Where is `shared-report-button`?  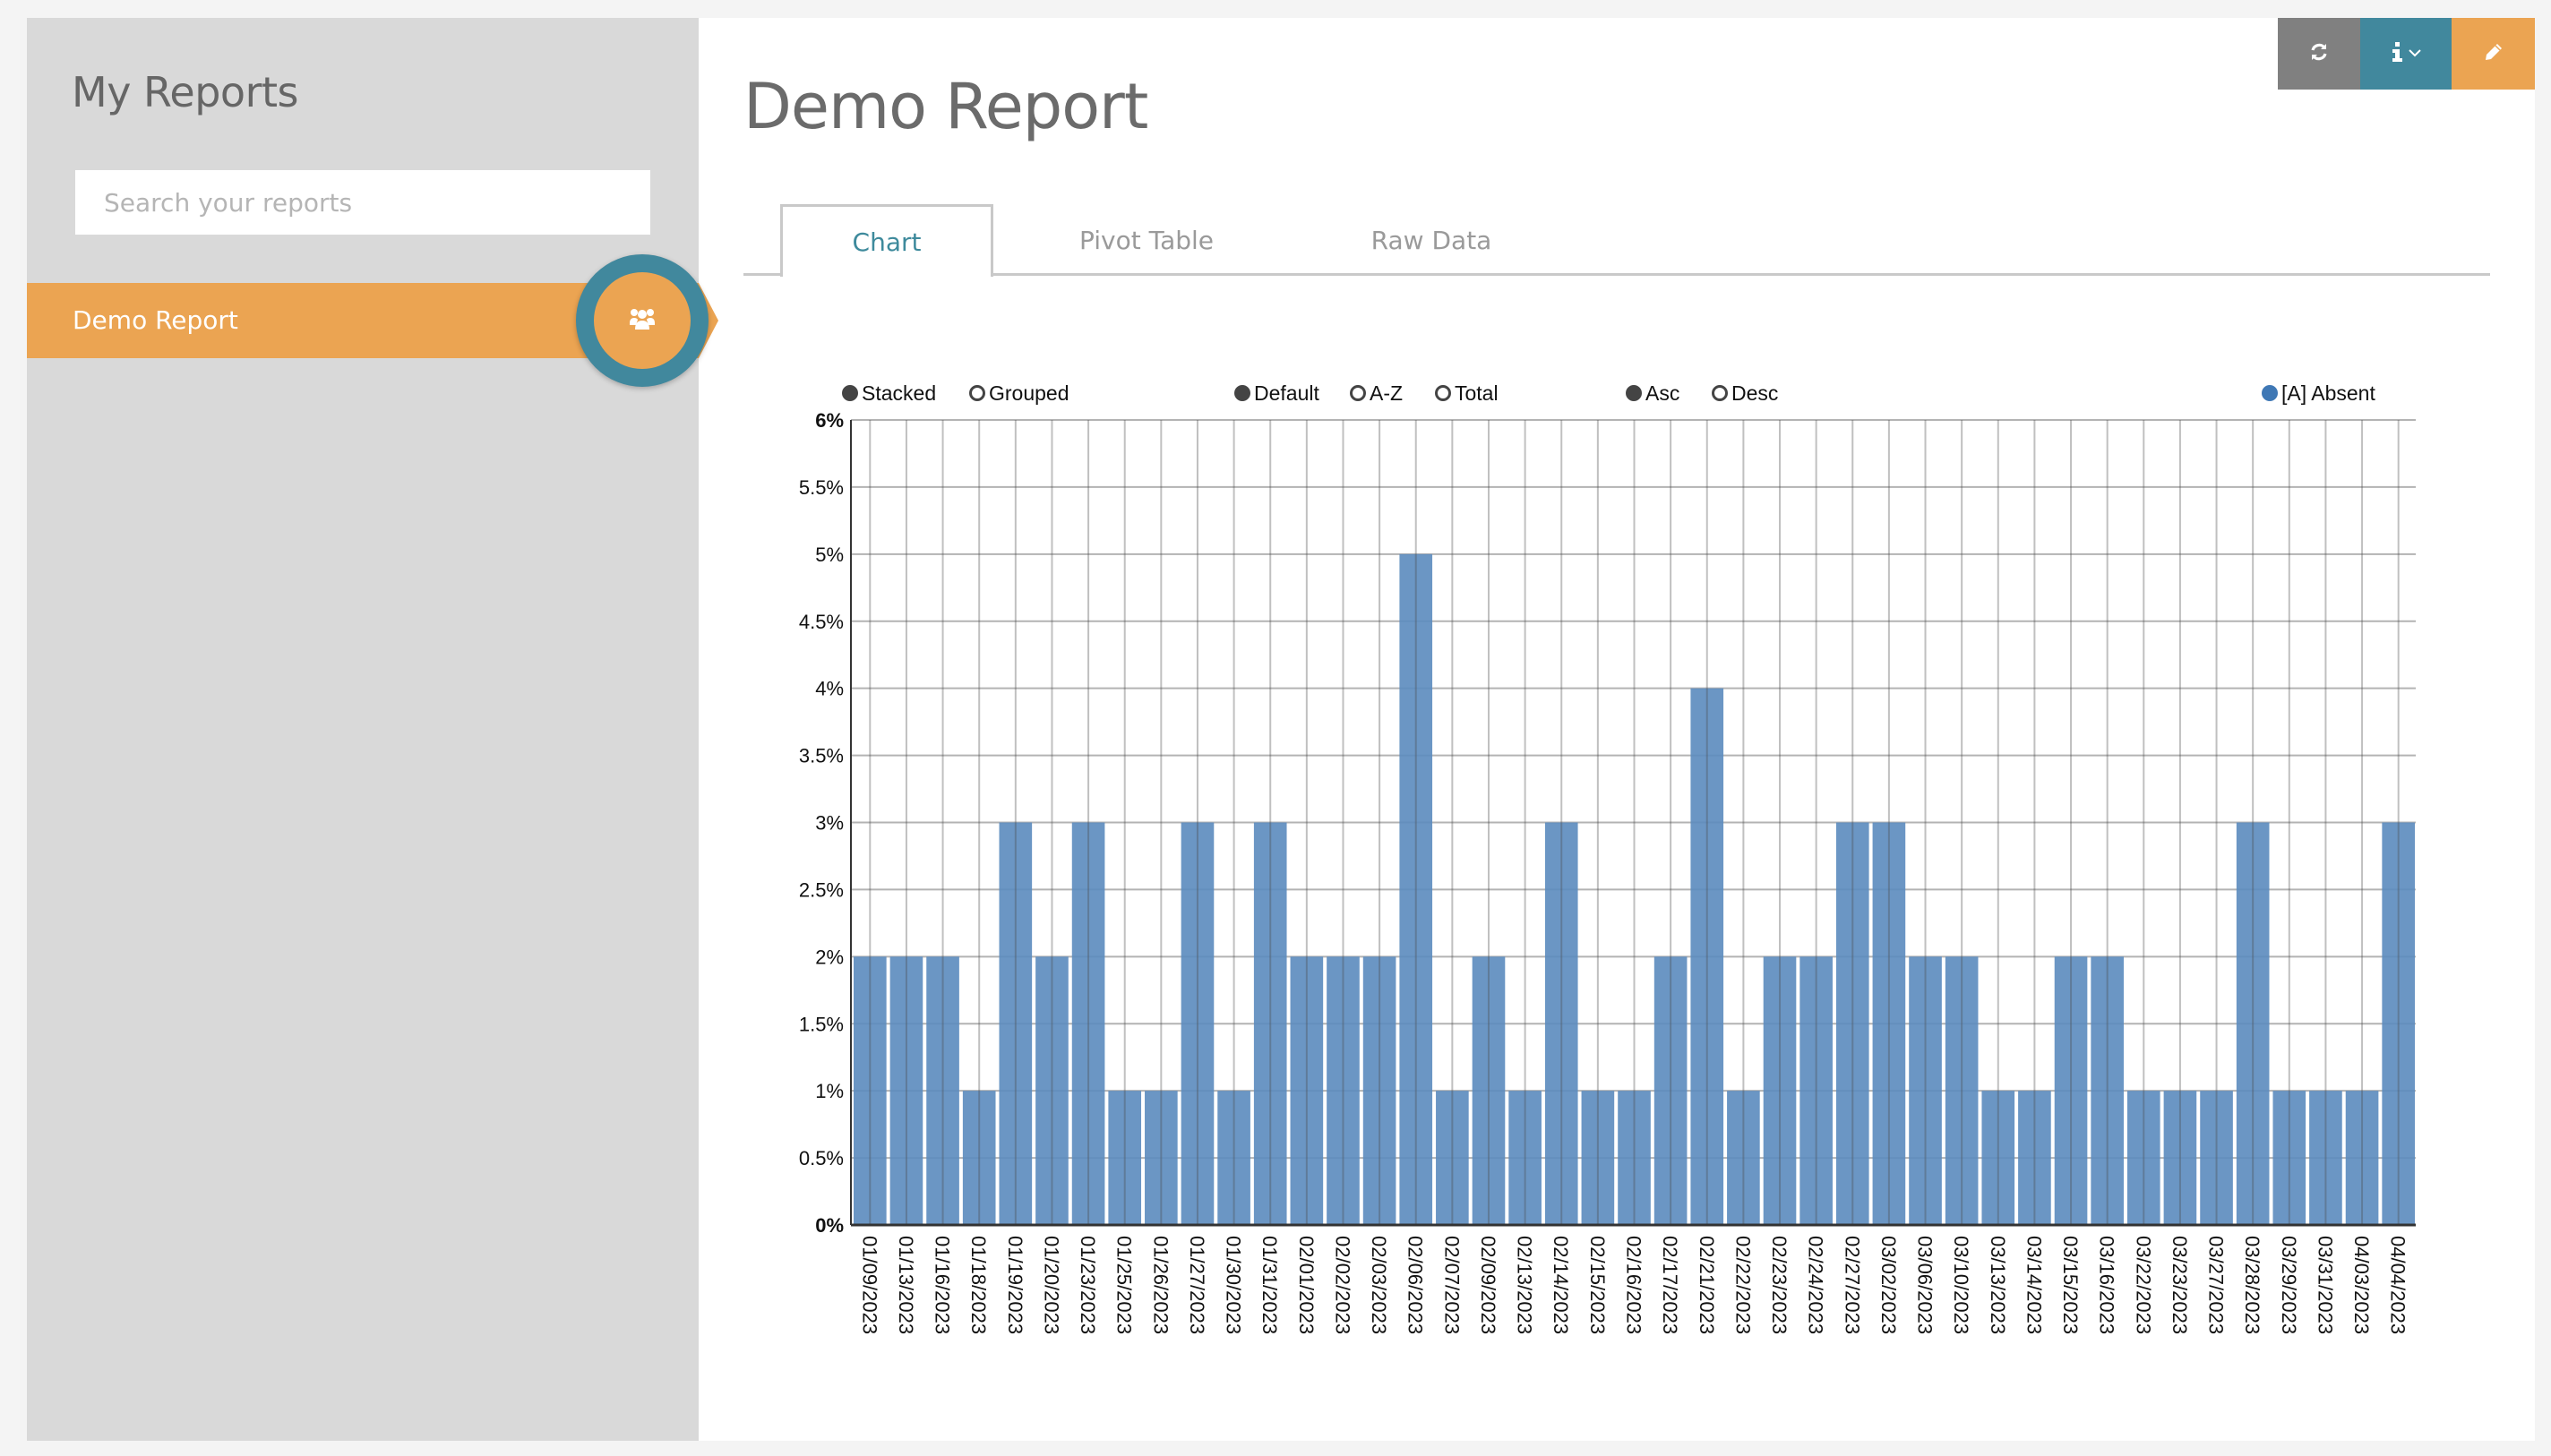
shared-report-button is located at coordinates (642, 320).